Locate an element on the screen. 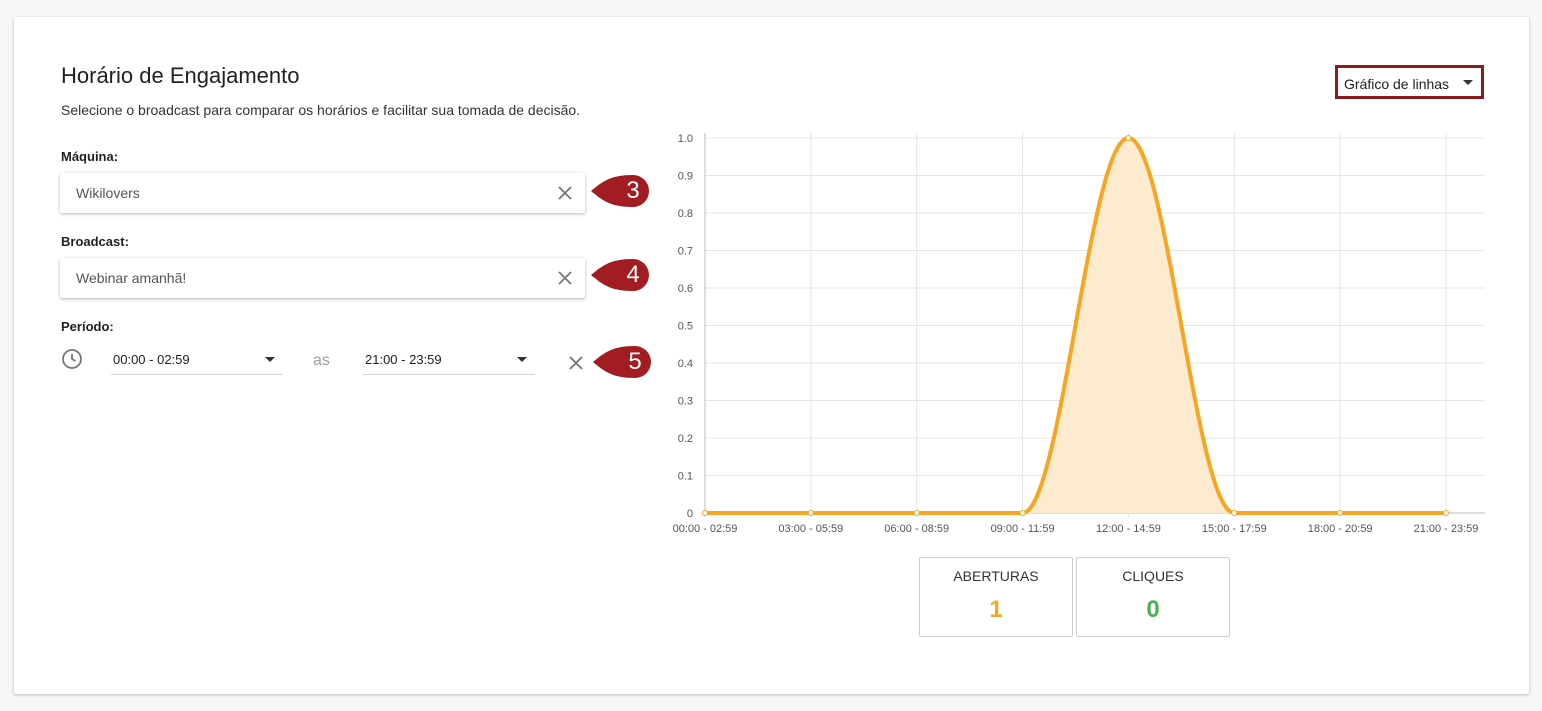 The width and height of the screenshot is (1542, 711). y-tick-label: 0.2 is located at coordinates (685, 439).